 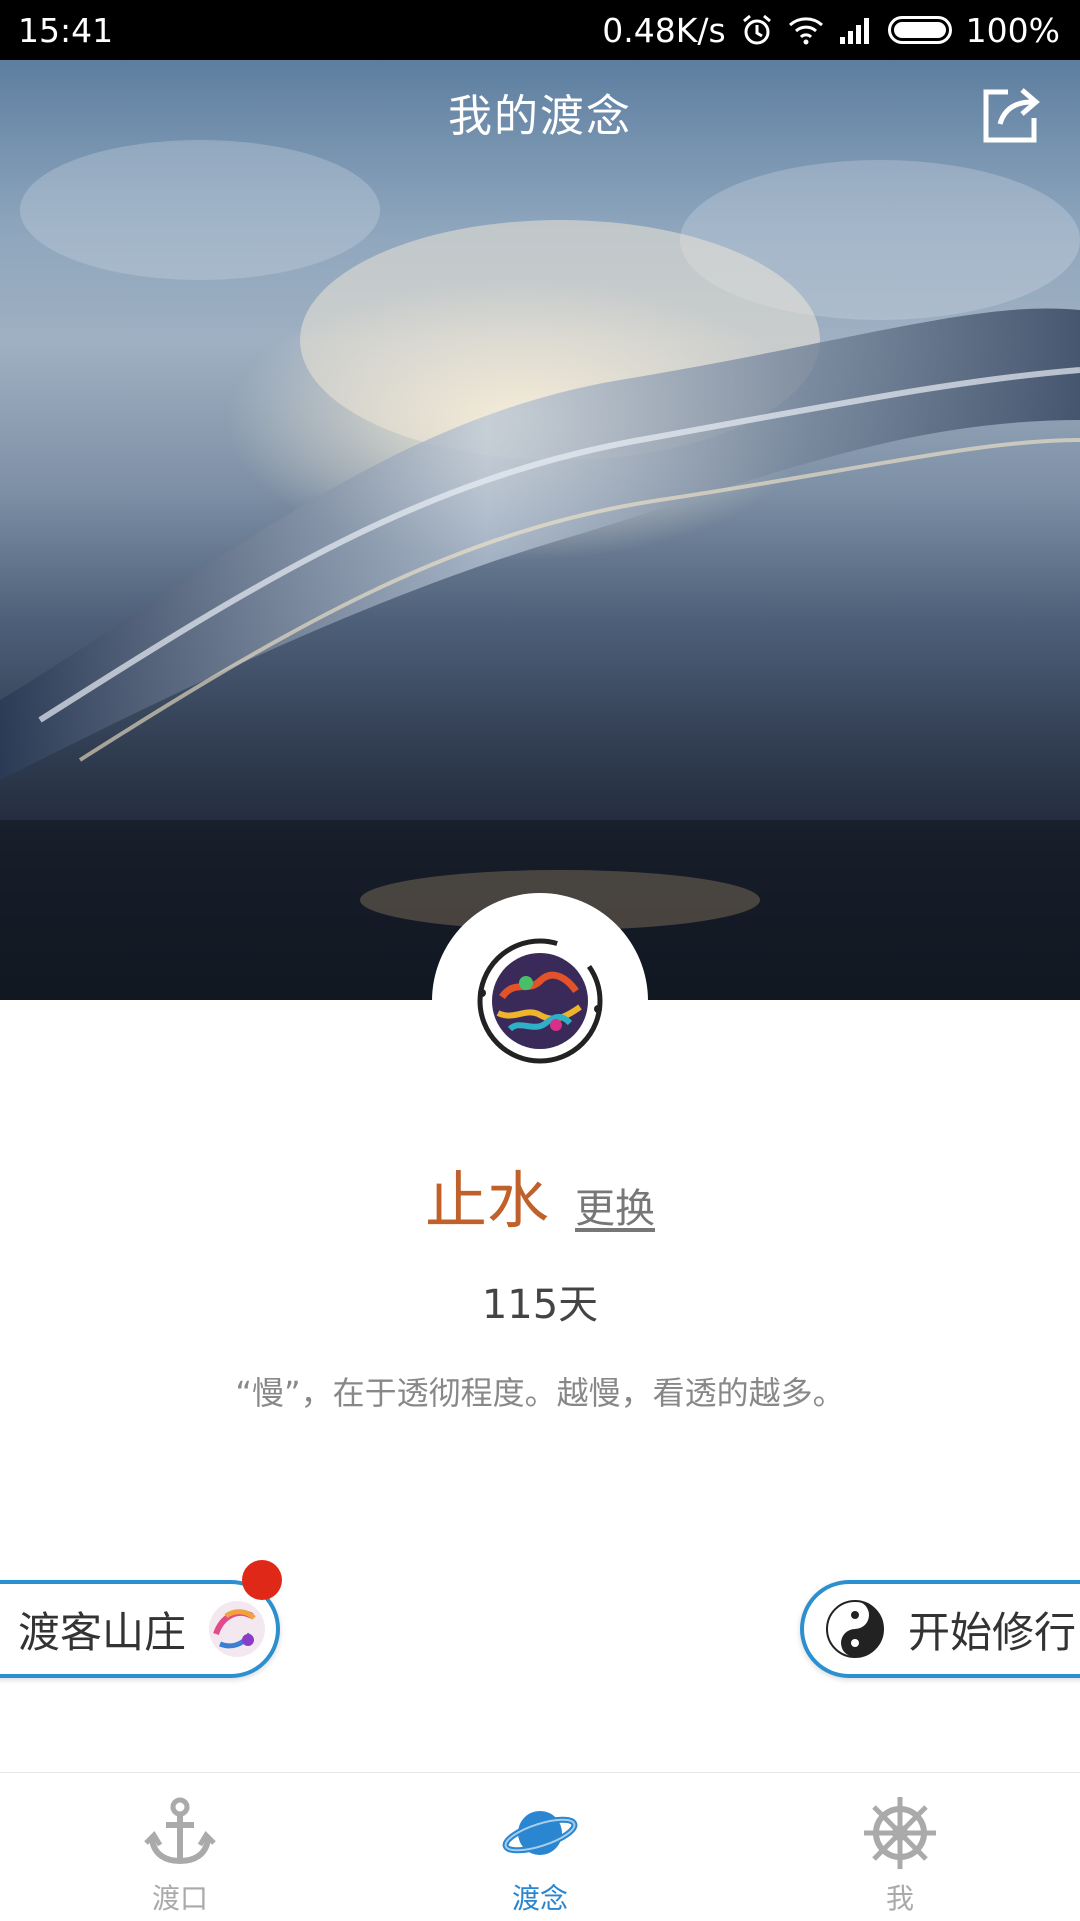 What do you see at coordinates (757, 30) in the screenshot?
I see `alarm-icon` at bounding box center [757, 30].